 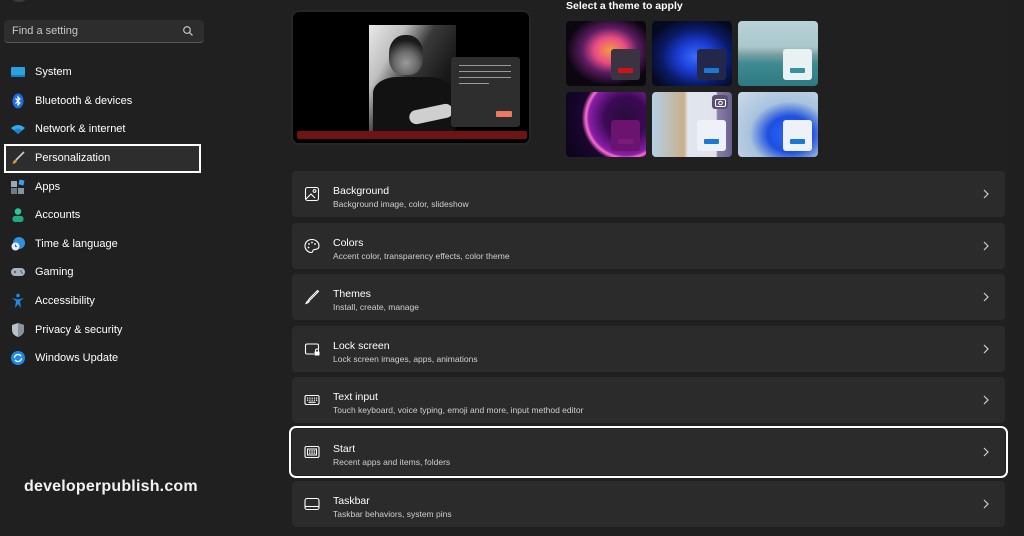 What do you see at coordinates (401, 204) in the screenshot?
I see `card-subtitle: Background image, color, slideshow` at bounding box center [401, 204].